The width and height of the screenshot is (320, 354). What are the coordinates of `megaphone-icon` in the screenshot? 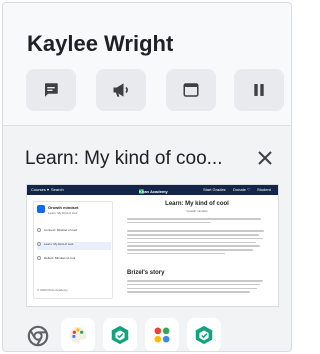 It's located at (120, 90).